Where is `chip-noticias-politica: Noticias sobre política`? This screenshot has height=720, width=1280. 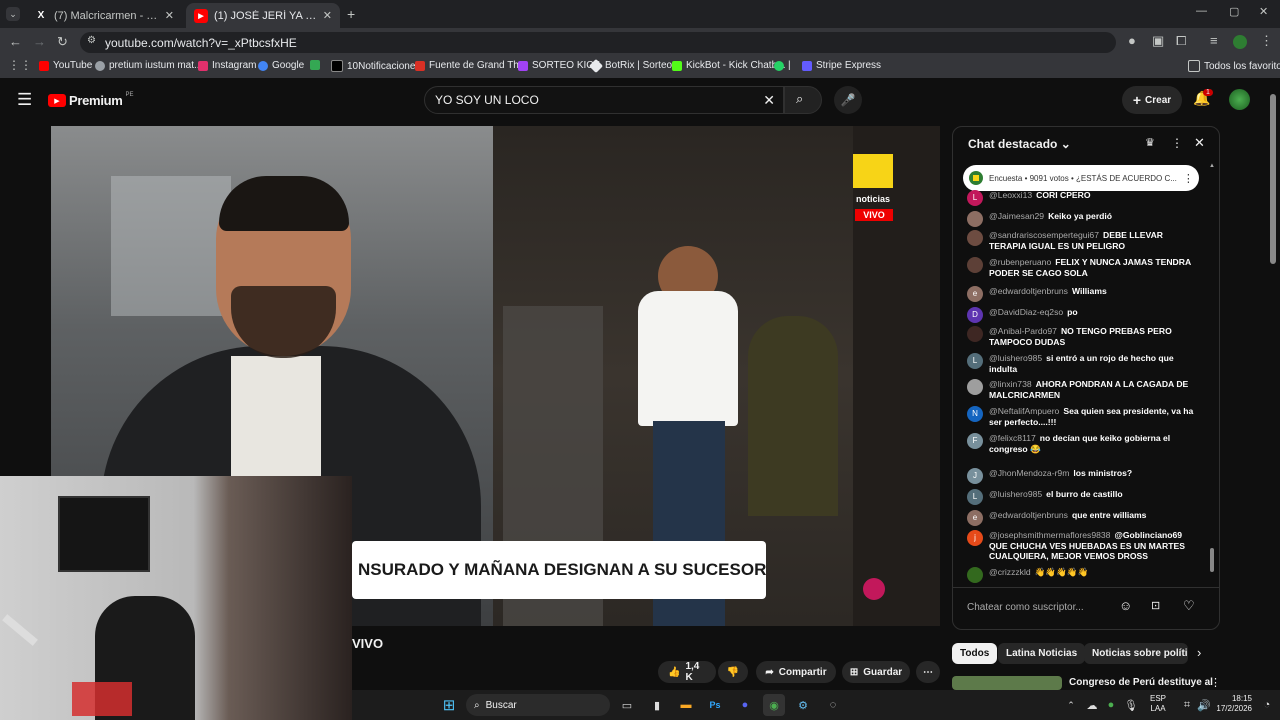
chip-noticias-politica: Noticias sobre política is located at coordinates (1136, 653).